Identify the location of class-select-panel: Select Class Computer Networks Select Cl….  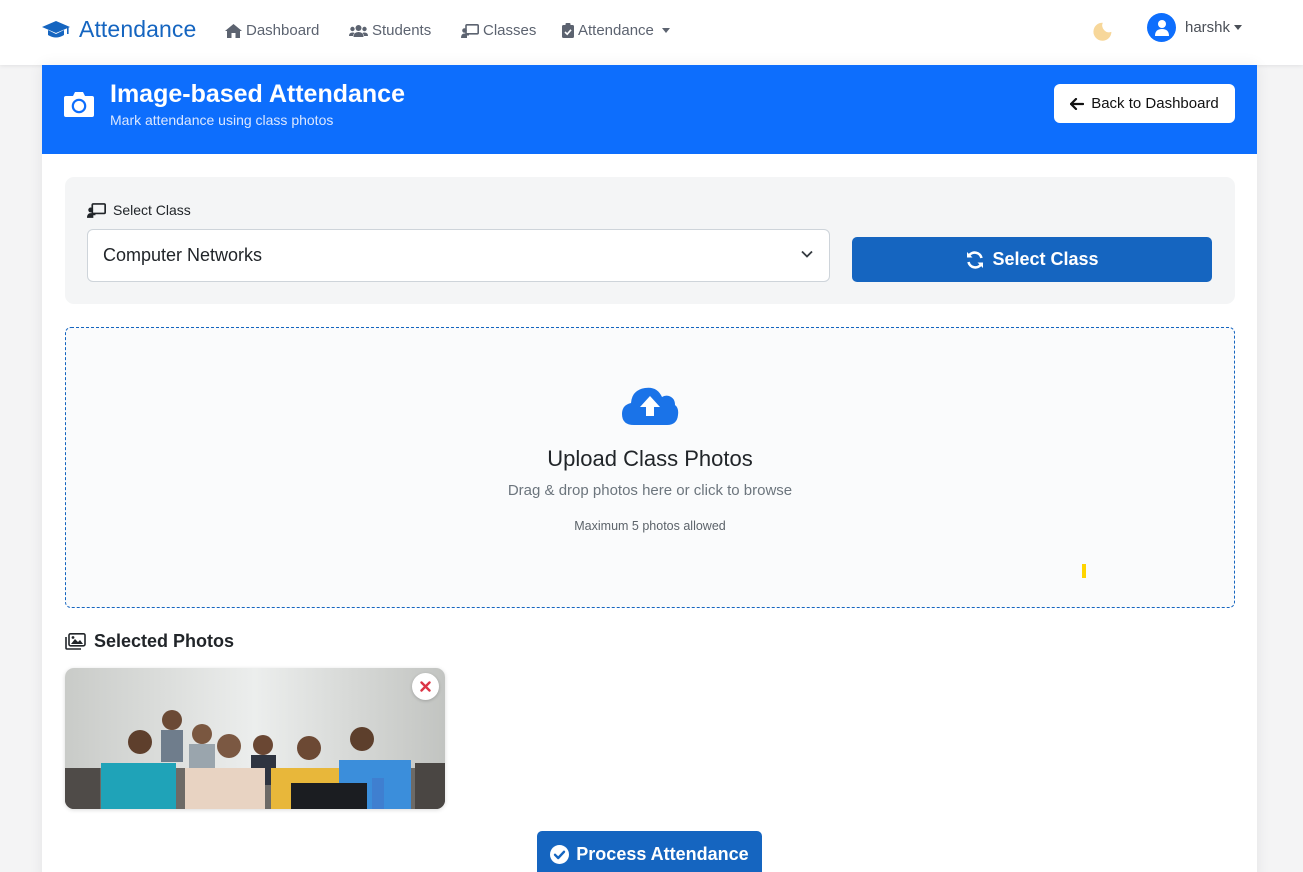
(650, 240).